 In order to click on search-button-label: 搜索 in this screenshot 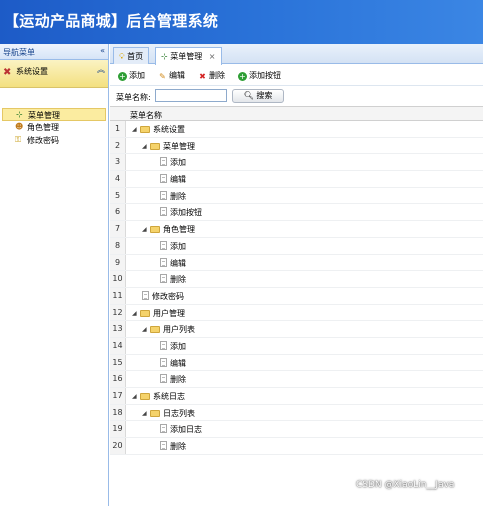, I will do `click(264, 95)`.